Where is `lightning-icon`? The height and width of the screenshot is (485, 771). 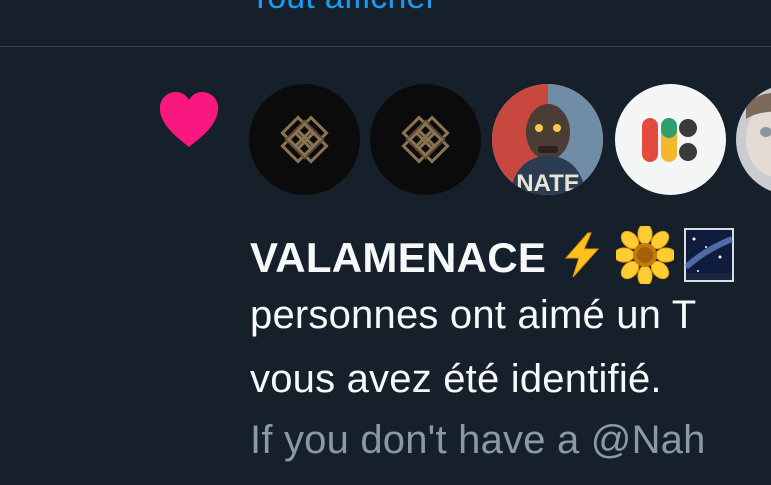 lightning-icon is located at coordinates (582, 257).